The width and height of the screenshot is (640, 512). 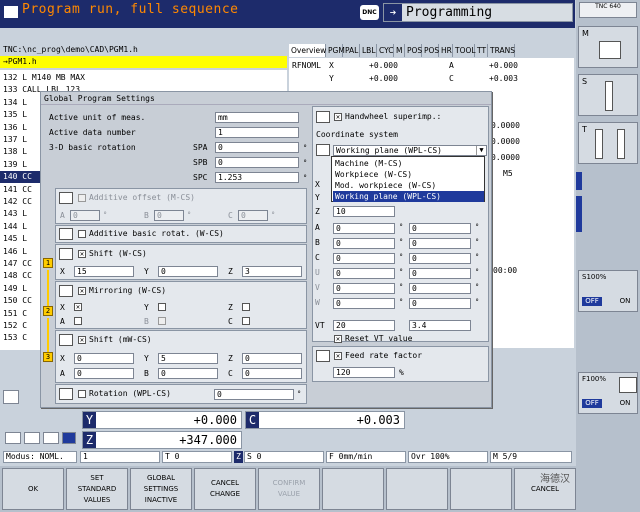 What do you see at coordinates (78, 321) in the screenshot?
I see `mirror-a-checkbox` at bounding box center [78, 321].